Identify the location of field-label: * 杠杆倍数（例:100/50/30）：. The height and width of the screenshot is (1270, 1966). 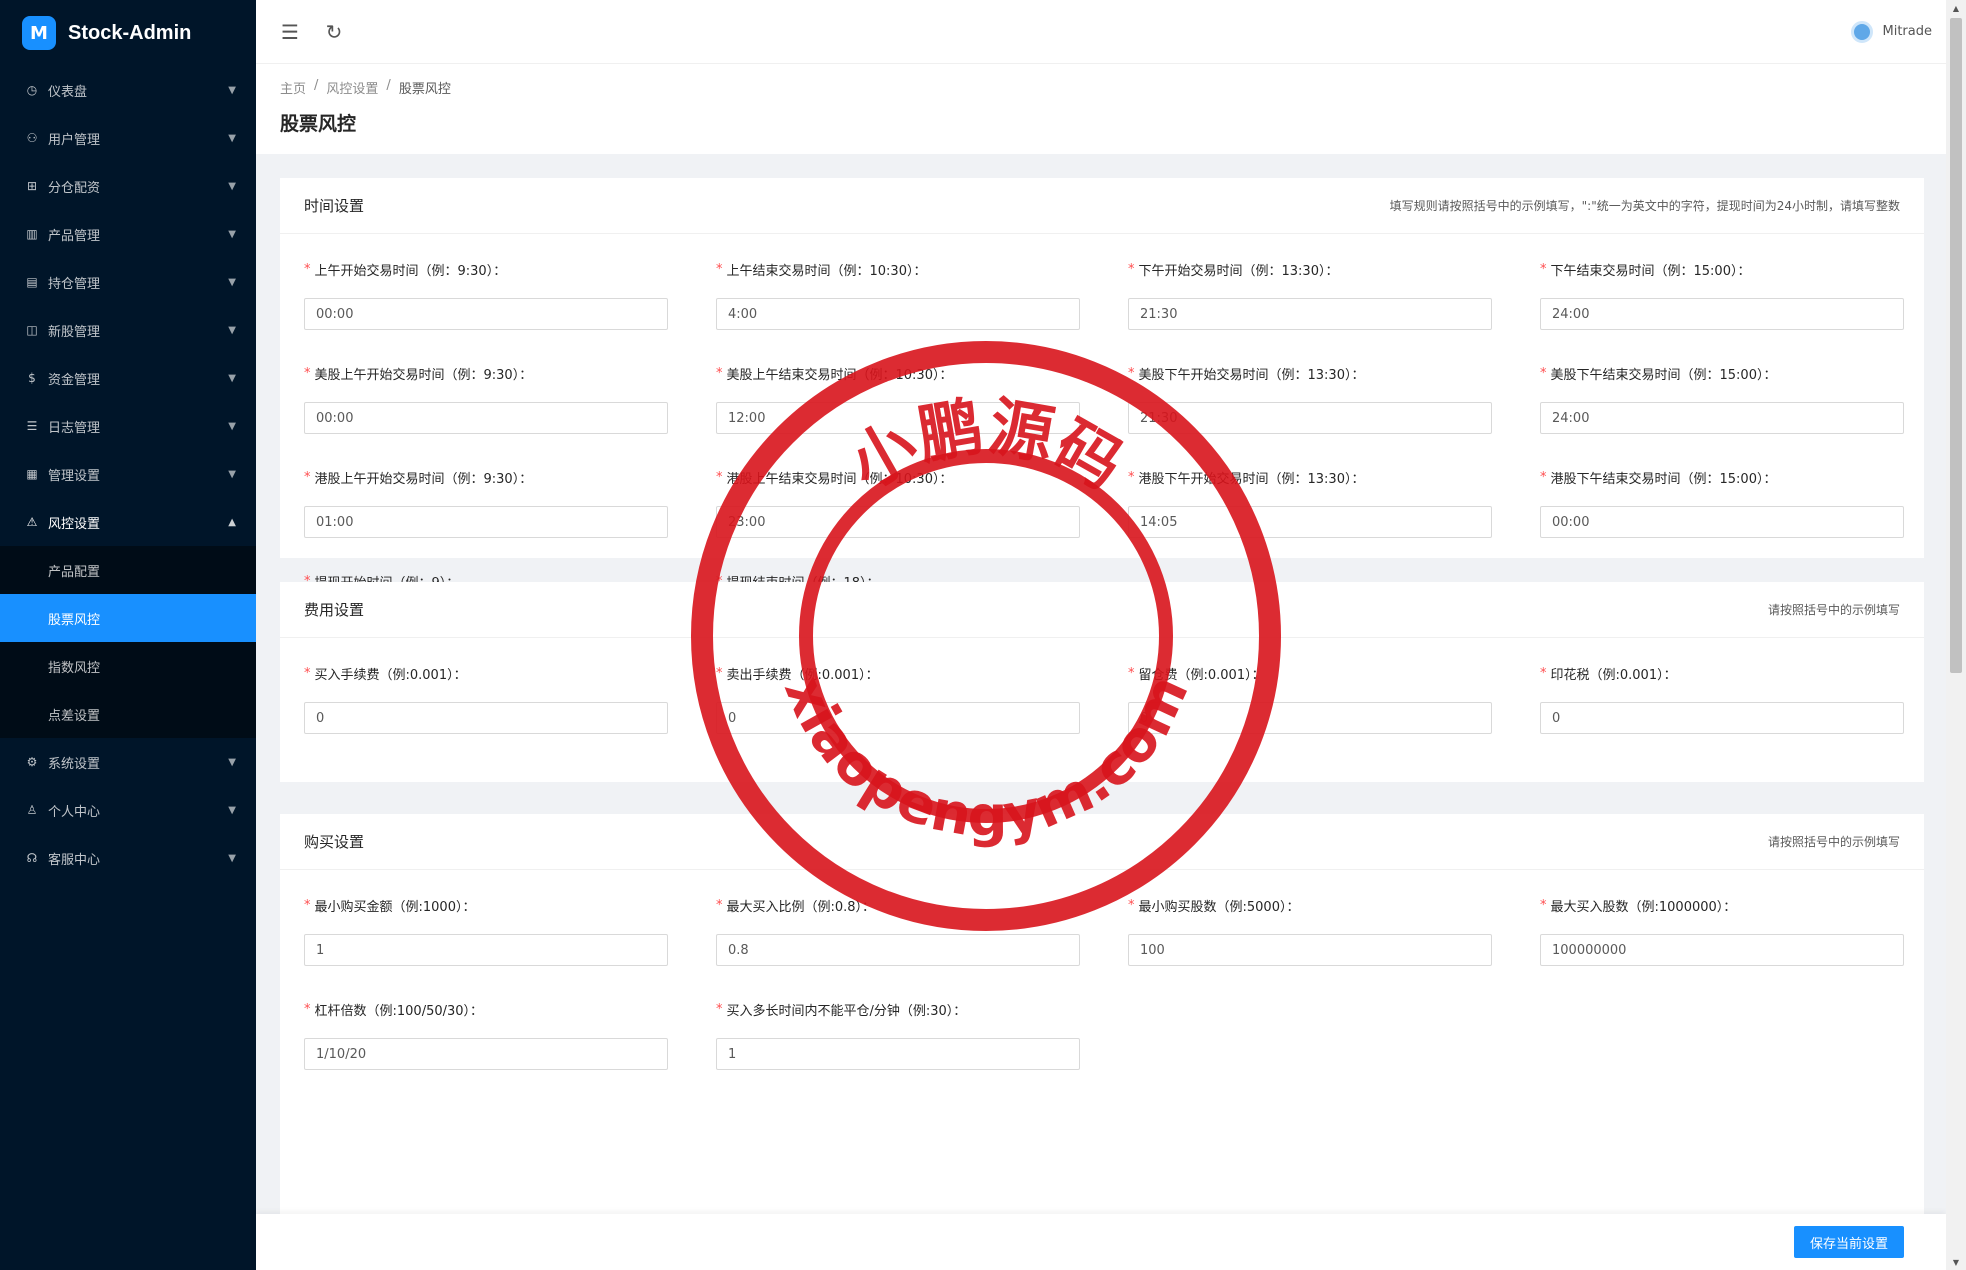
(486, 1009).